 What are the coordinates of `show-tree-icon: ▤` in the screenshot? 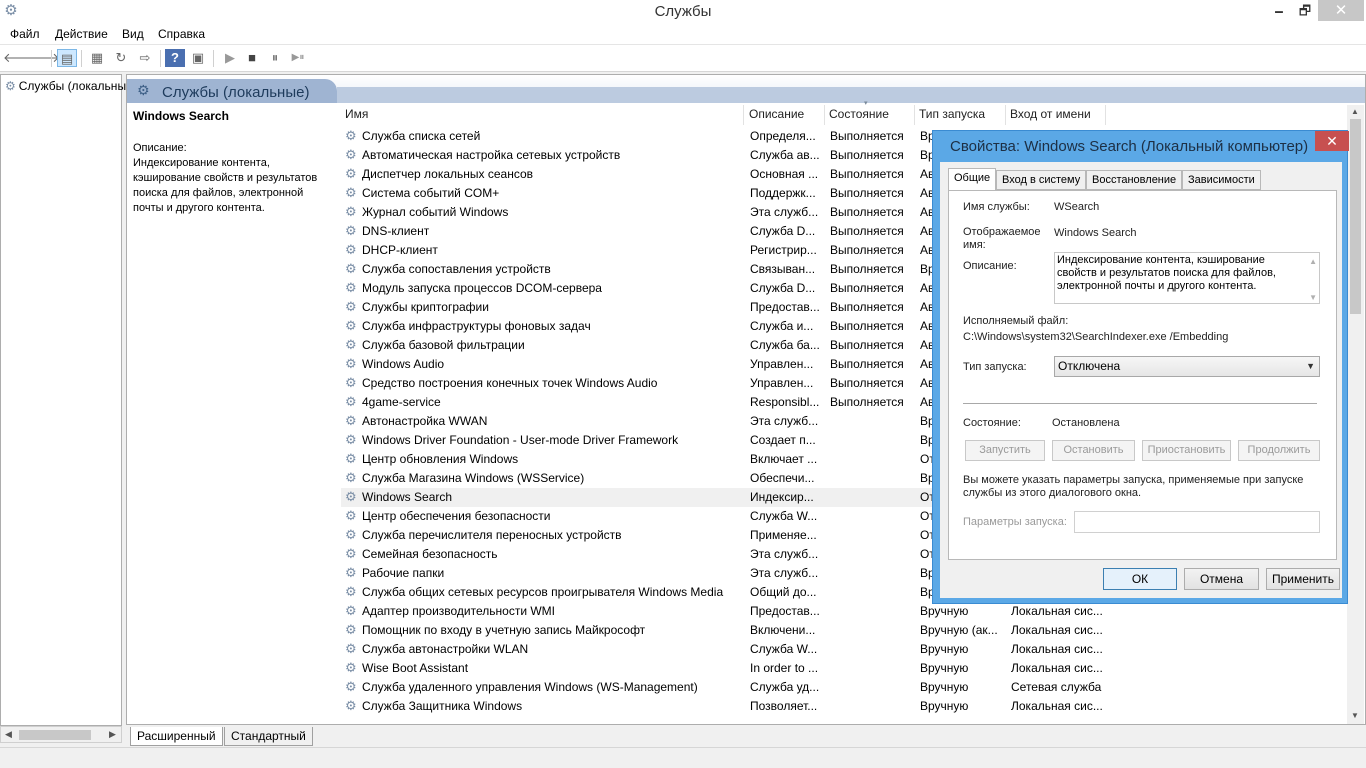 It's located at (67, 58).